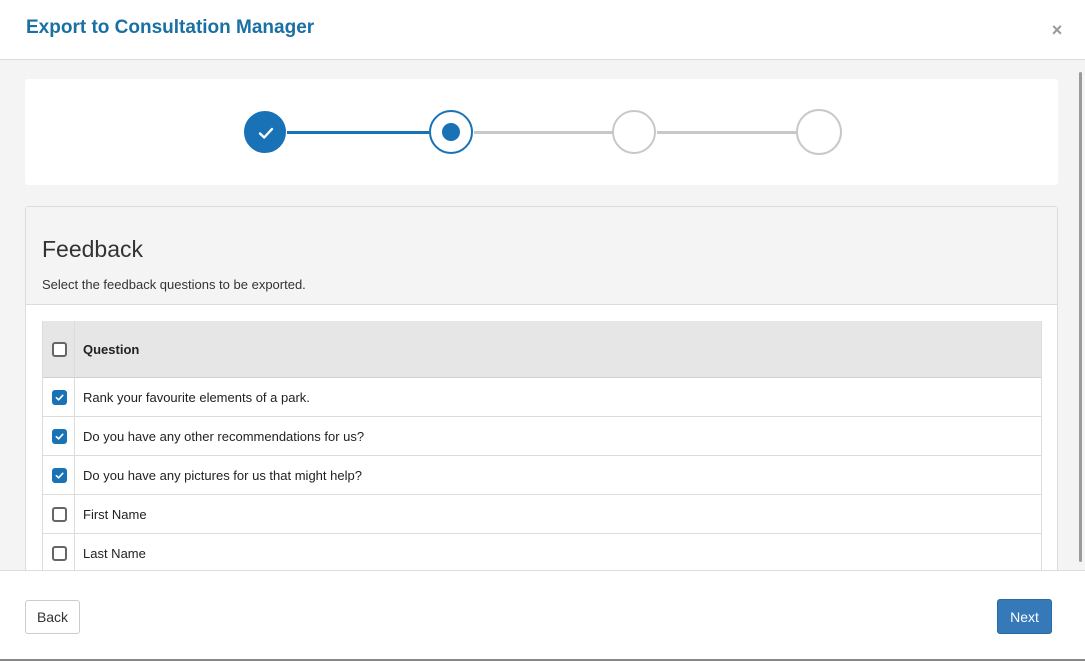 The image size is (1085, 661). What do you see at coordinates (115, 514) in the screenshot?
I see `question-label: First Name` at bounding box center [115, 514].